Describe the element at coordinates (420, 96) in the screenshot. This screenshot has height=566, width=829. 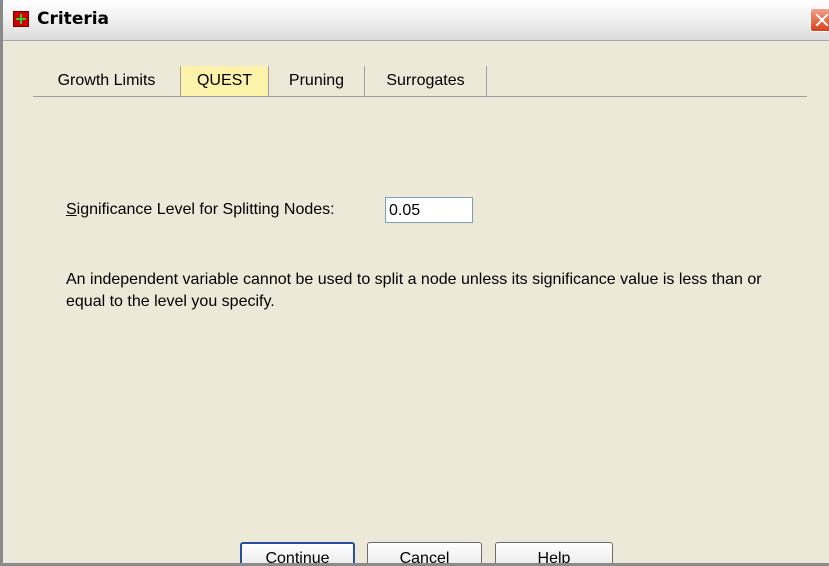
I see `tab-divider` at that location.